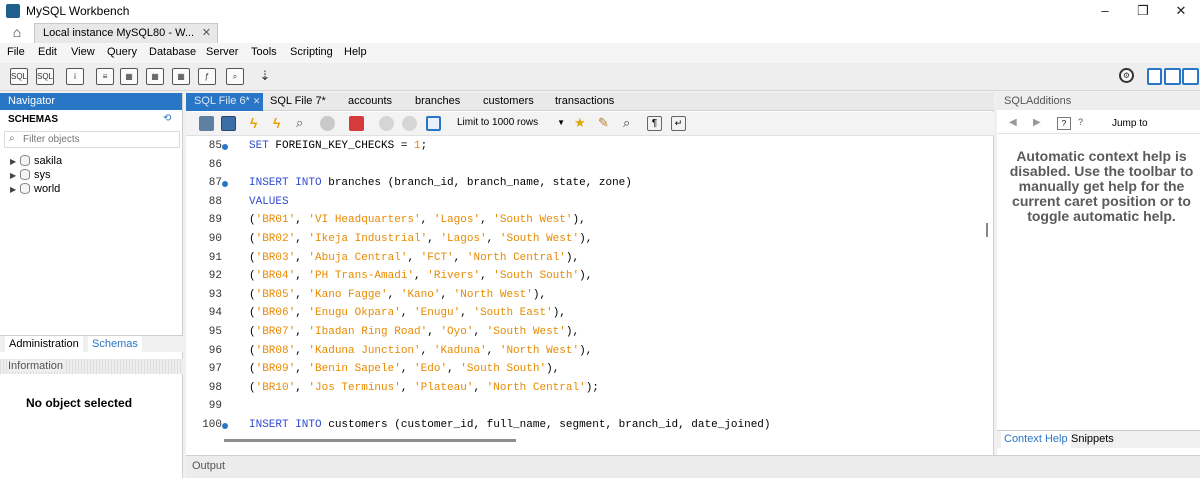 This screenshot has height=478, width=1200. I want to click on sql-string: 'FCT', so click(437, 257).